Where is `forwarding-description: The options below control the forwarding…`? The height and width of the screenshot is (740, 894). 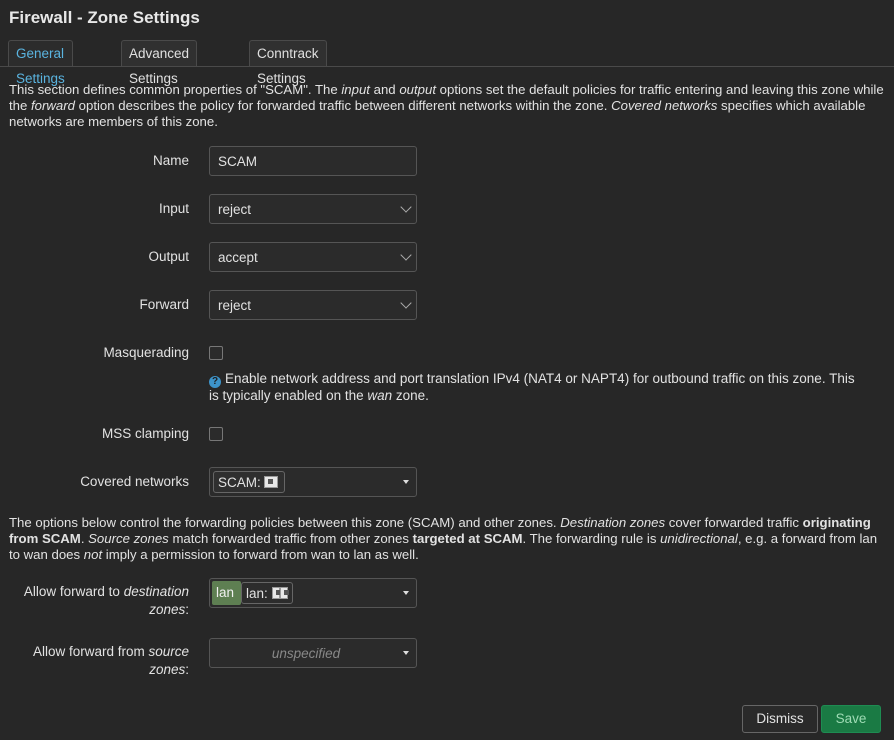 forwarding-description: The options below control the forwarding… is located at coordinates (443, 538).